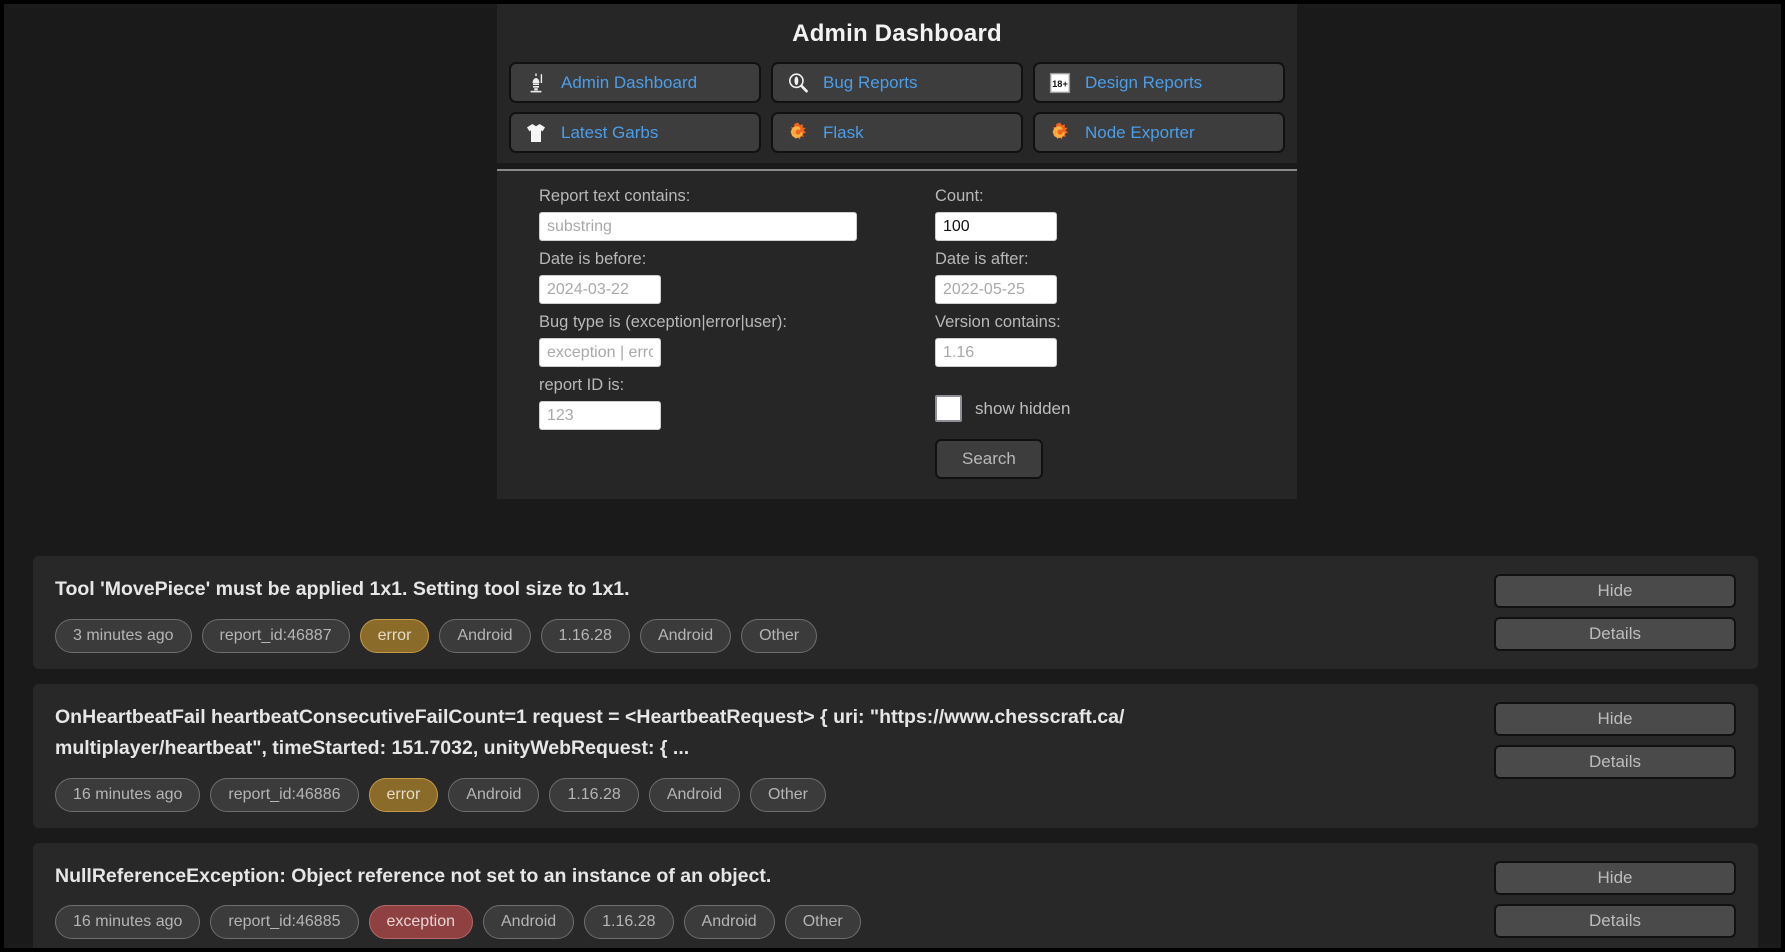 This screenshot has width=1785, height=952. What do you see at coordinates (1096, 408) in the screenshot?
I see `show-hidden-row: show hidden` at bounding box center [1096, 408].